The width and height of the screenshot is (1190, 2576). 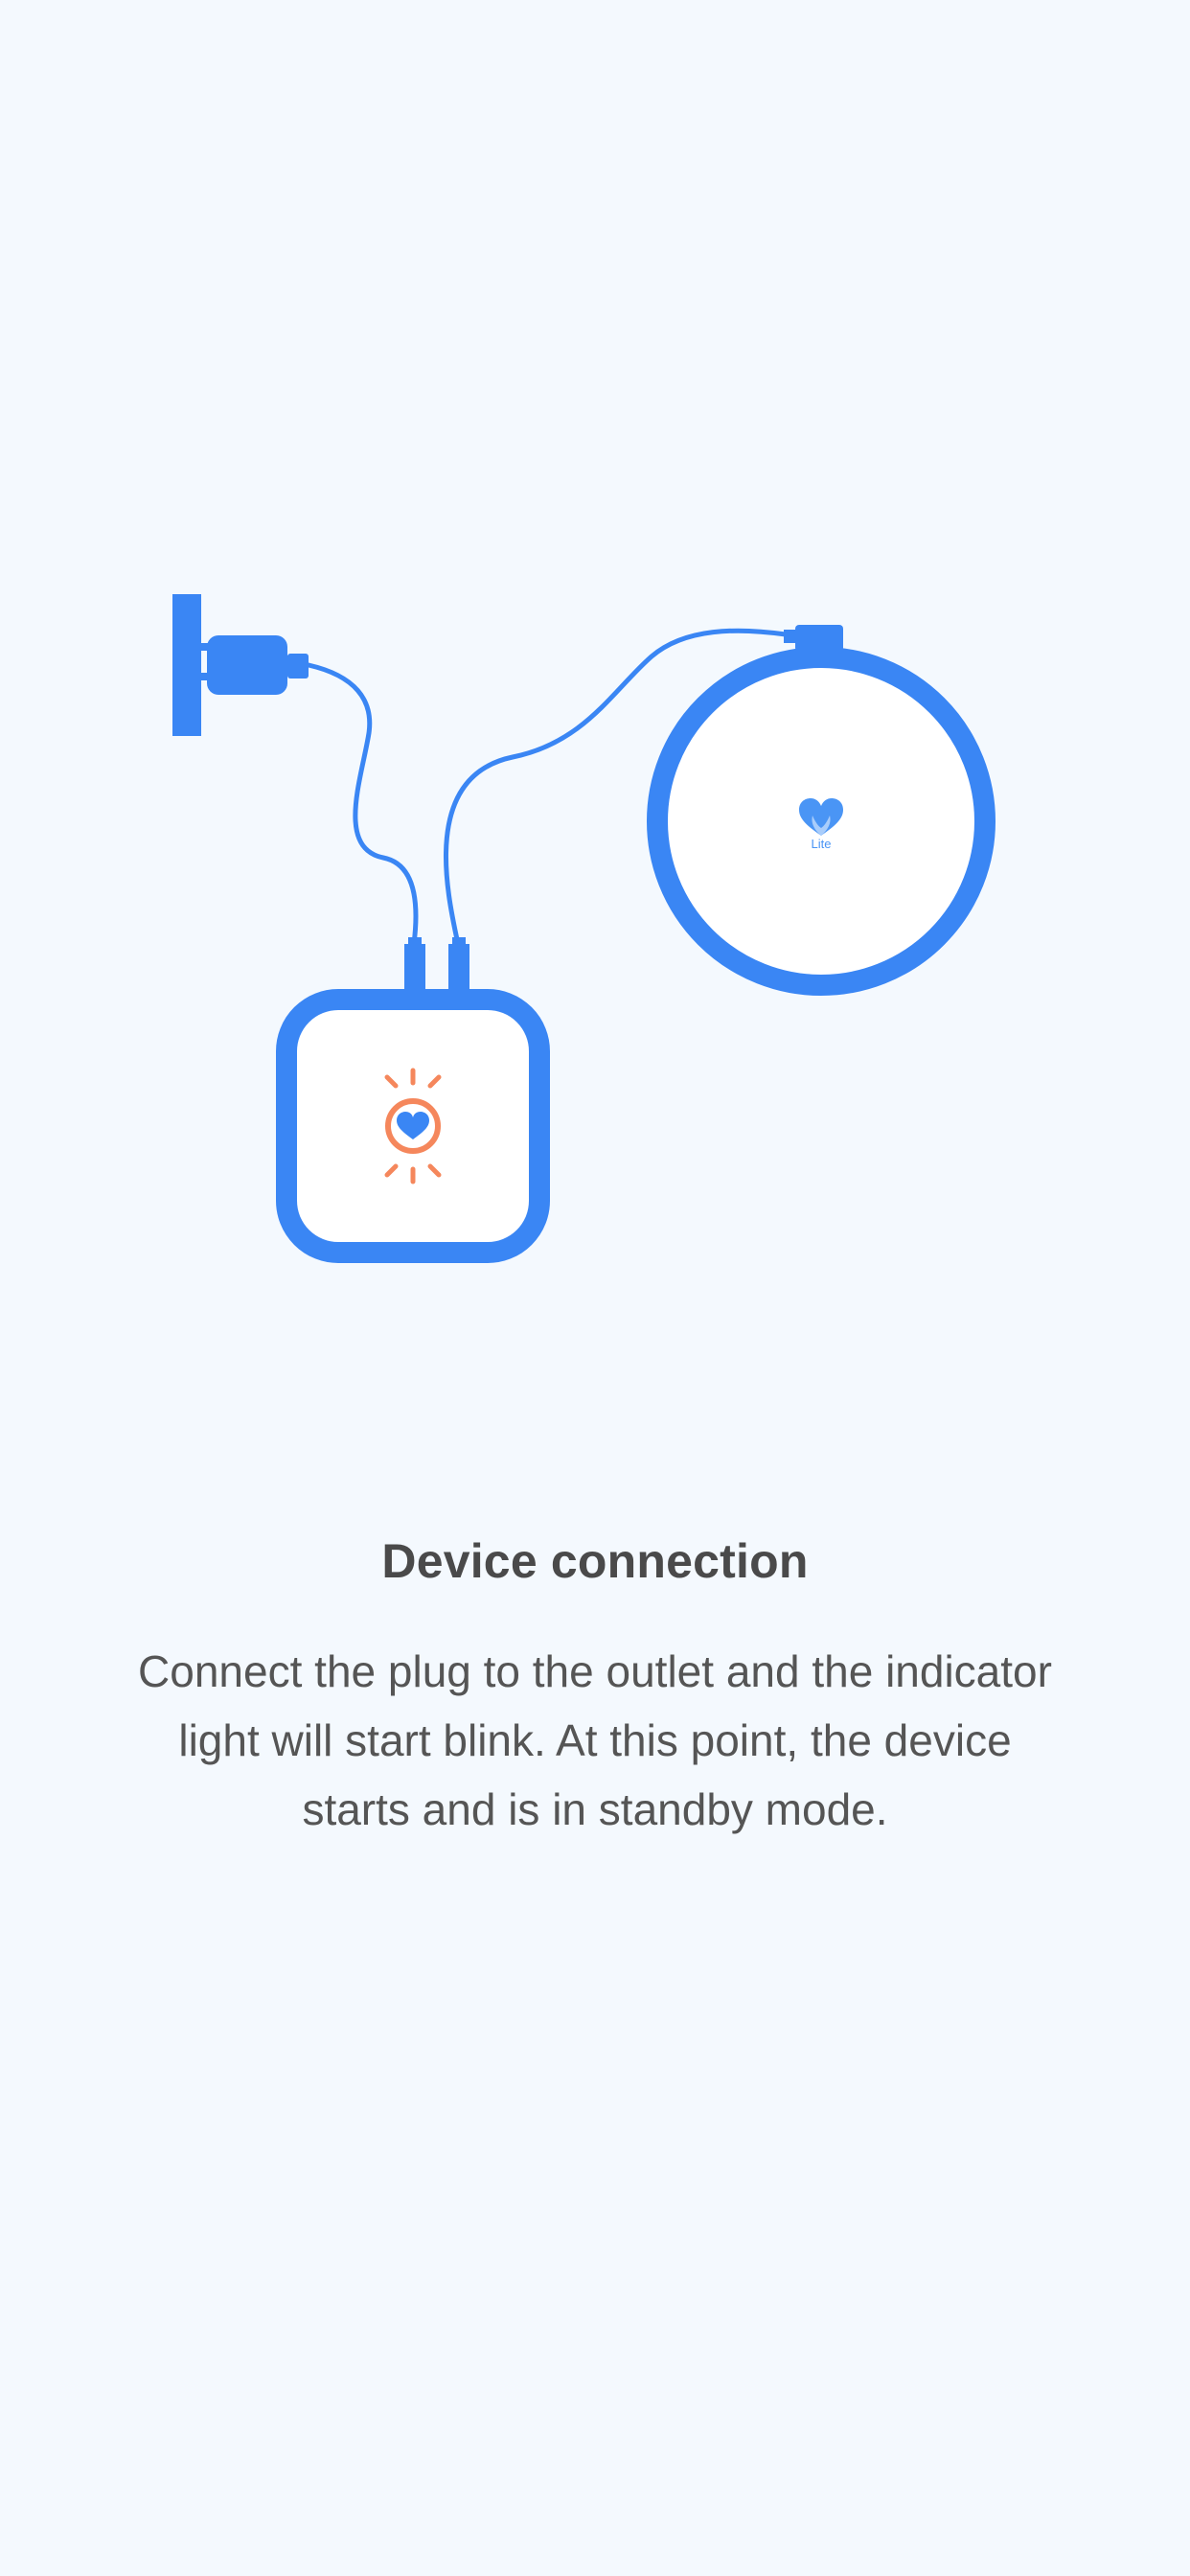 What do you see at coordinates (822, 844) in the screenshot?
I see `disc-logo-text: Lite` at bounding box center [822, 844].